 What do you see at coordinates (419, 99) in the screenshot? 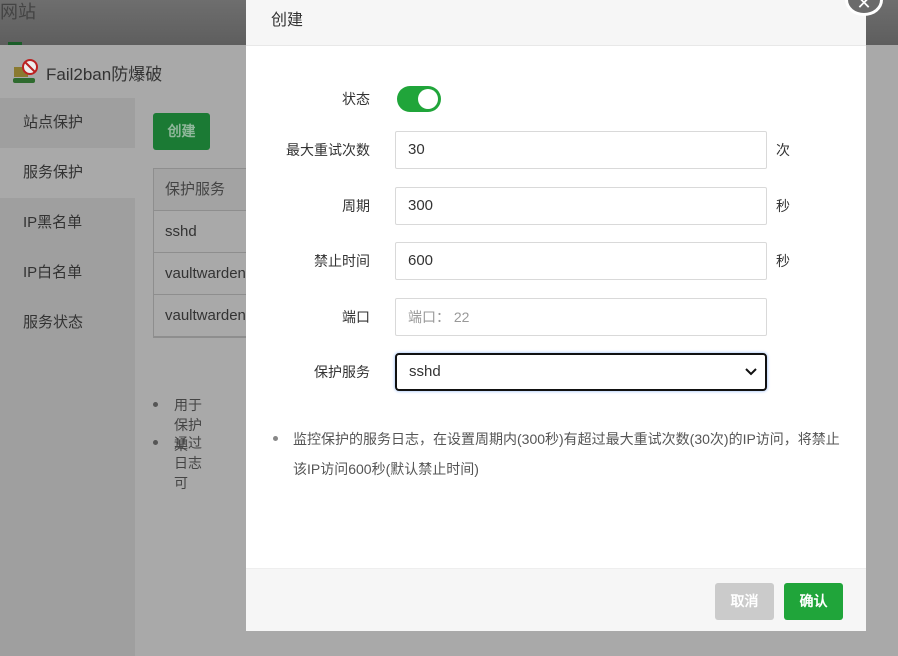
I see `status-toggle` at bounding box center [419, 99].